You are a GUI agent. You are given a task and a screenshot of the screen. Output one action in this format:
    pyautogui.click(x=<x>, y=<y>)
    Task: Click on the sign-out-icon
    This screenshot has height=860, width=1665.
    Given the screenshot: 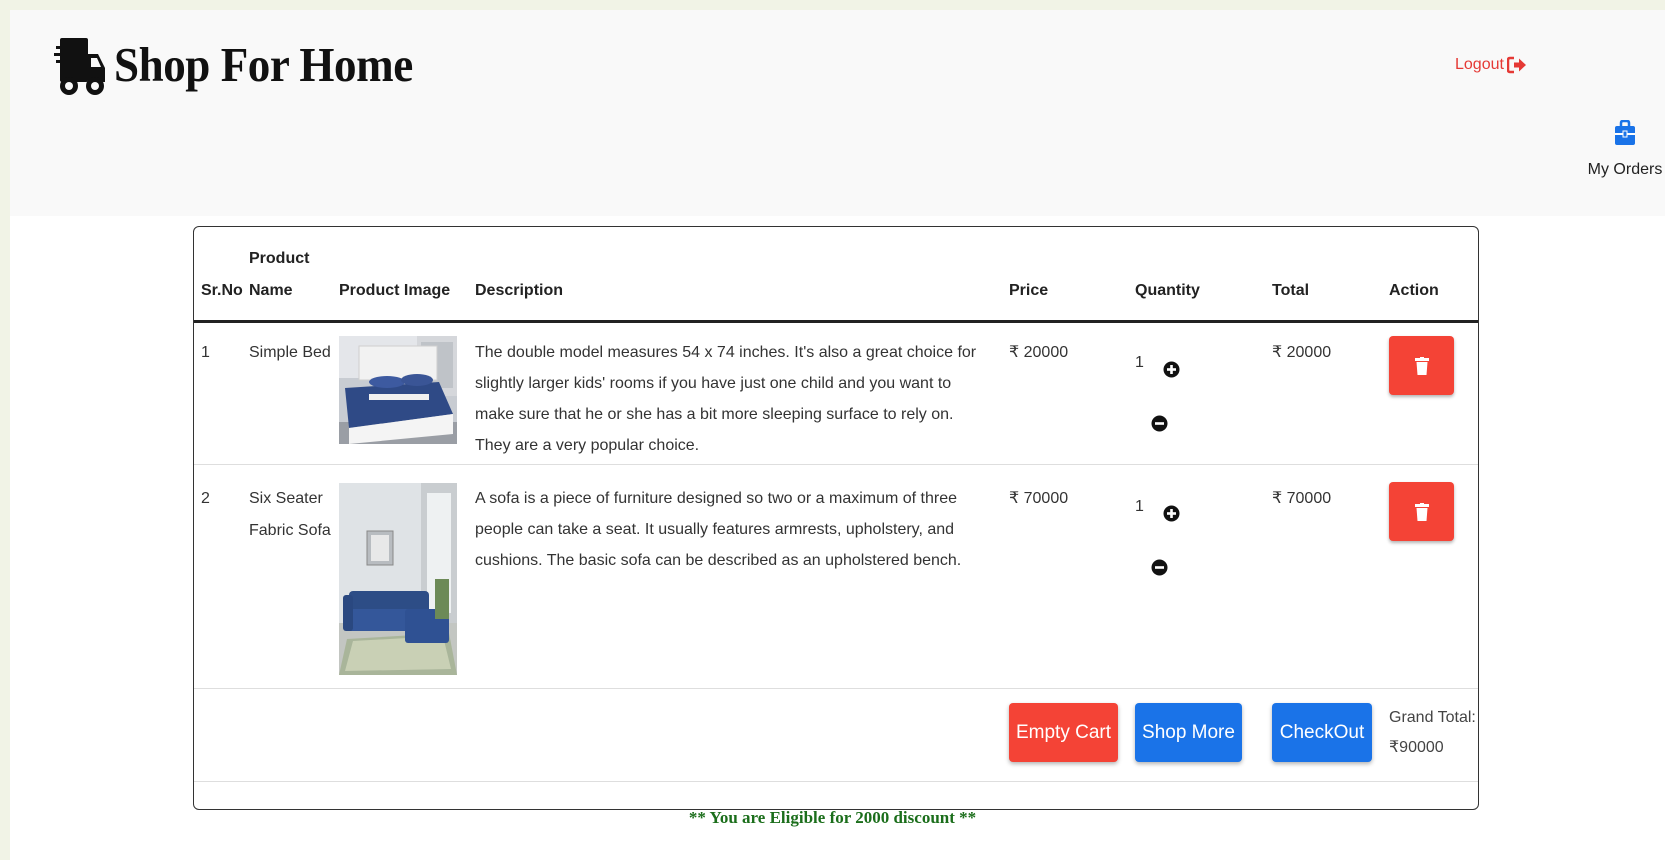 What is the action you would take?
    pyautogui.click(x=1516, y=65)
    